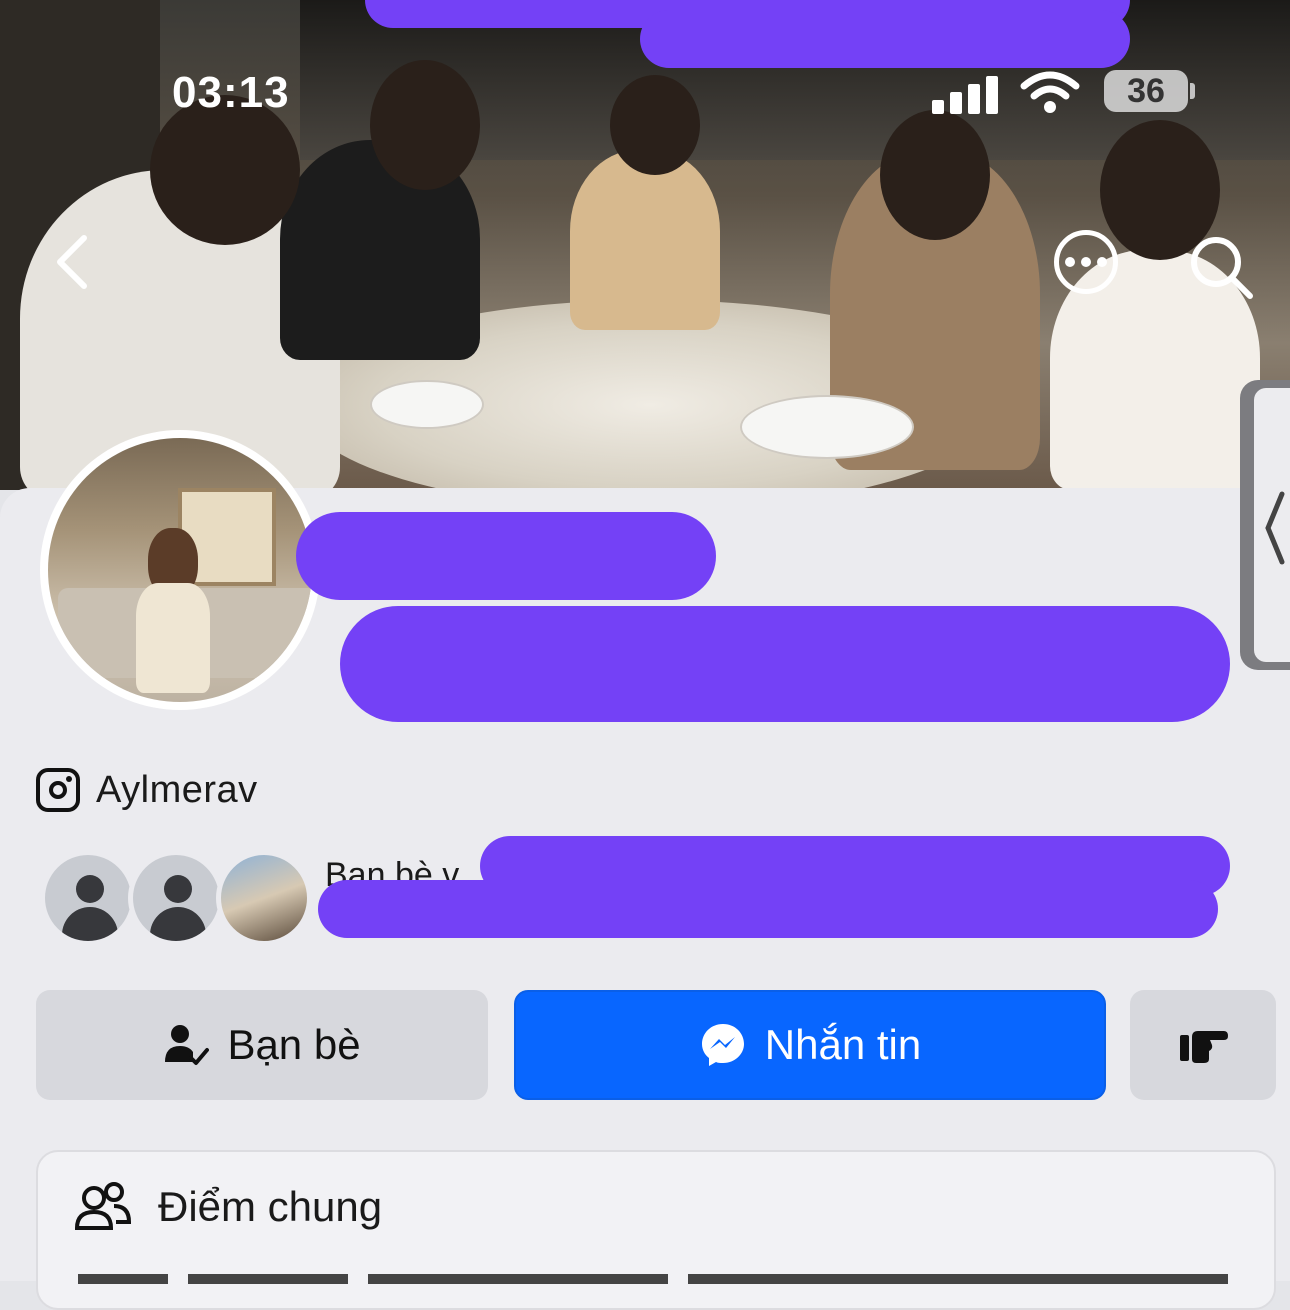  I want to click on instagram-link: Aylmerav, so click(147, 790).